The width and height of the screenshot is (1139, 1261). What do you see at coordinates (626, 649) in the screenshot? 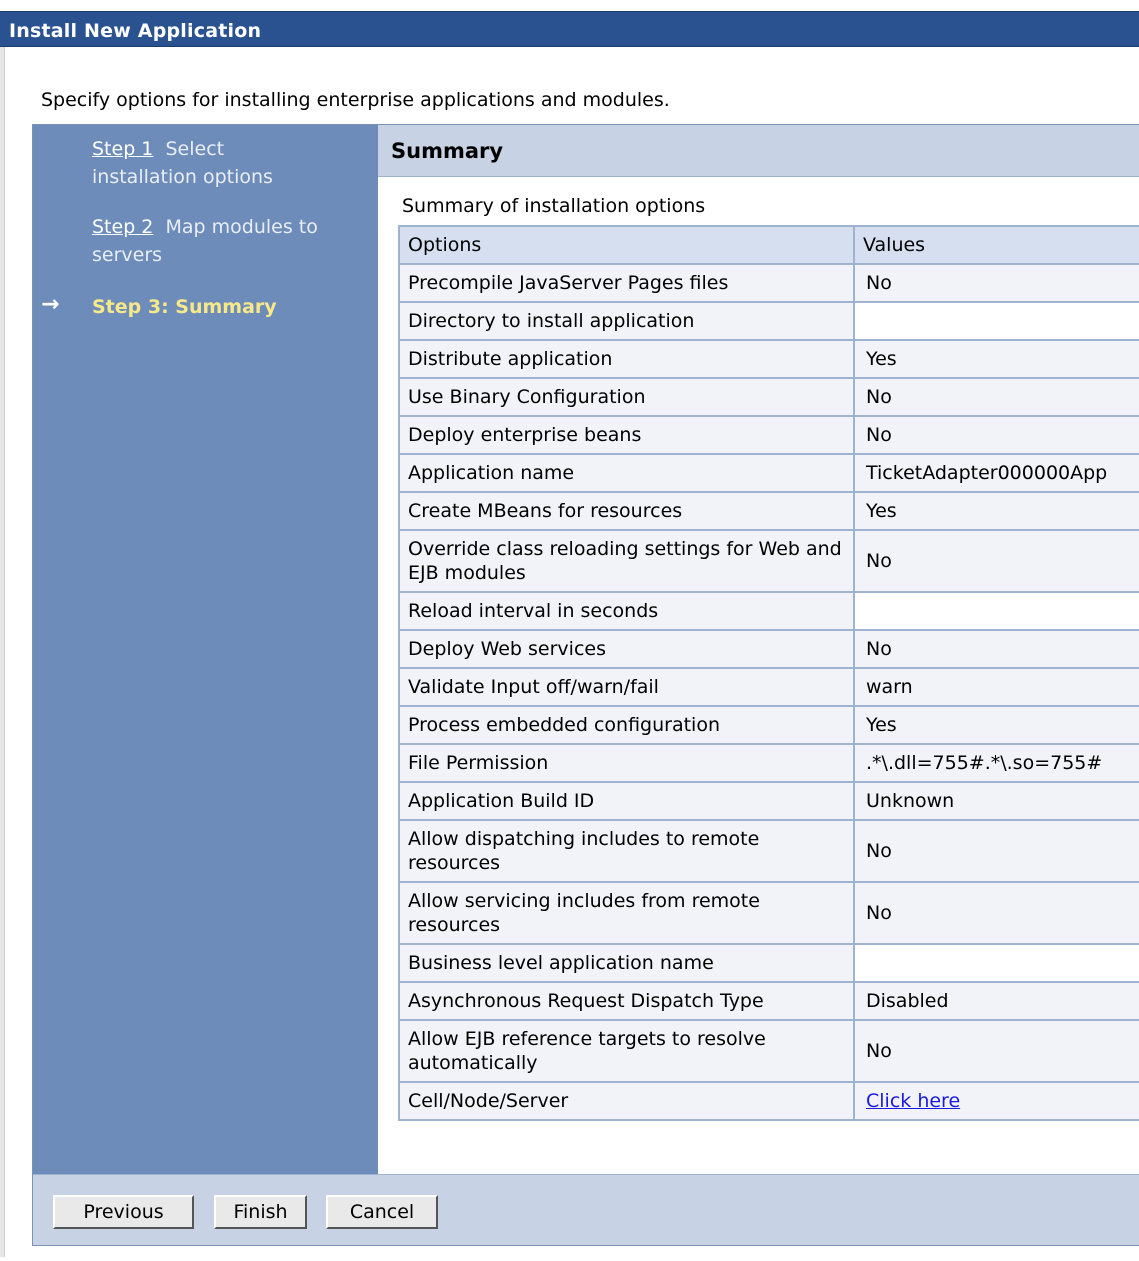
I see `option-cell: Deploy Web services` at bounding box center [626, 649].